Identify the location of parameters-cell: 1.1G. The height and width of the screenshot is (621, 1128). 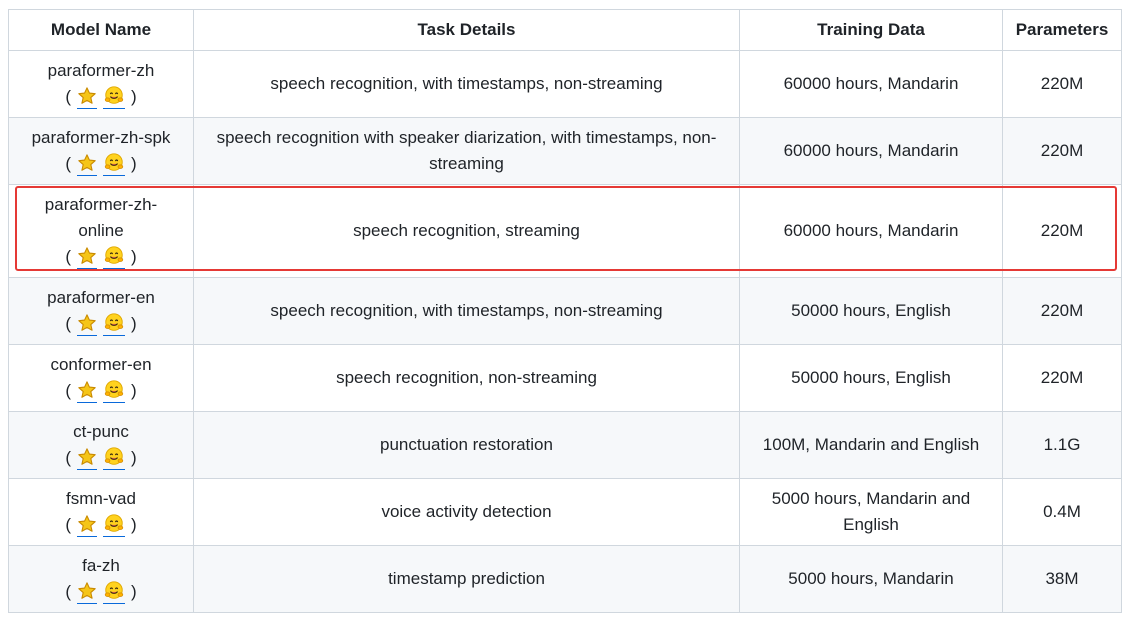
(1062, 445).